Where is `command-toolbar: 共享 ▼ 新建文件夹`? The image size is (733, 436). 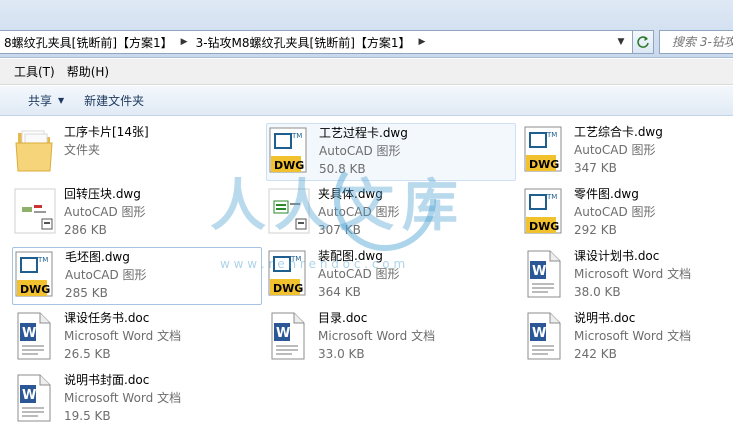 command-toolbar: 共享 ▼ 新建文件夹 is located at coordinates (366, 101).